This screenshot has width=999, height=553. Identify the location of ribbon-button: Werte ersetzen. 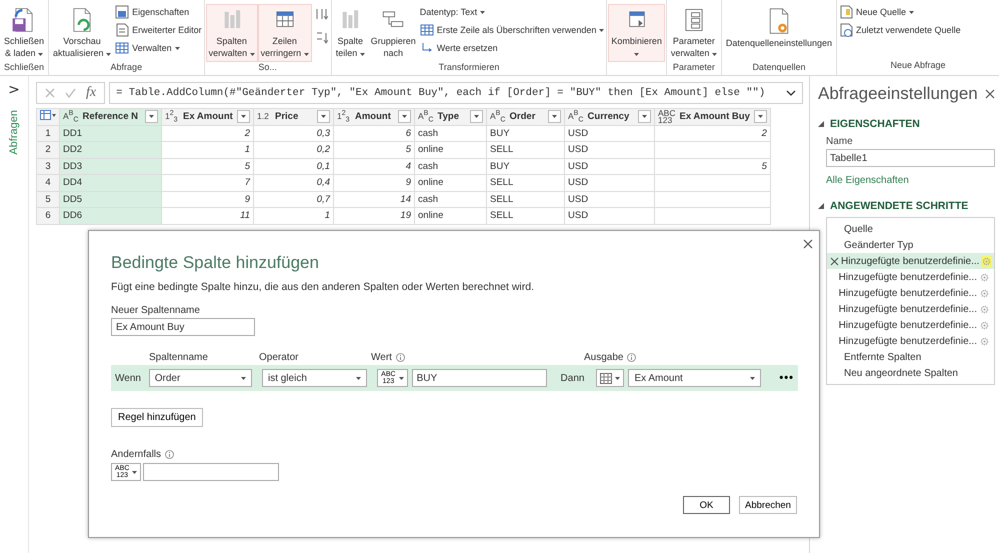
(512, 48).